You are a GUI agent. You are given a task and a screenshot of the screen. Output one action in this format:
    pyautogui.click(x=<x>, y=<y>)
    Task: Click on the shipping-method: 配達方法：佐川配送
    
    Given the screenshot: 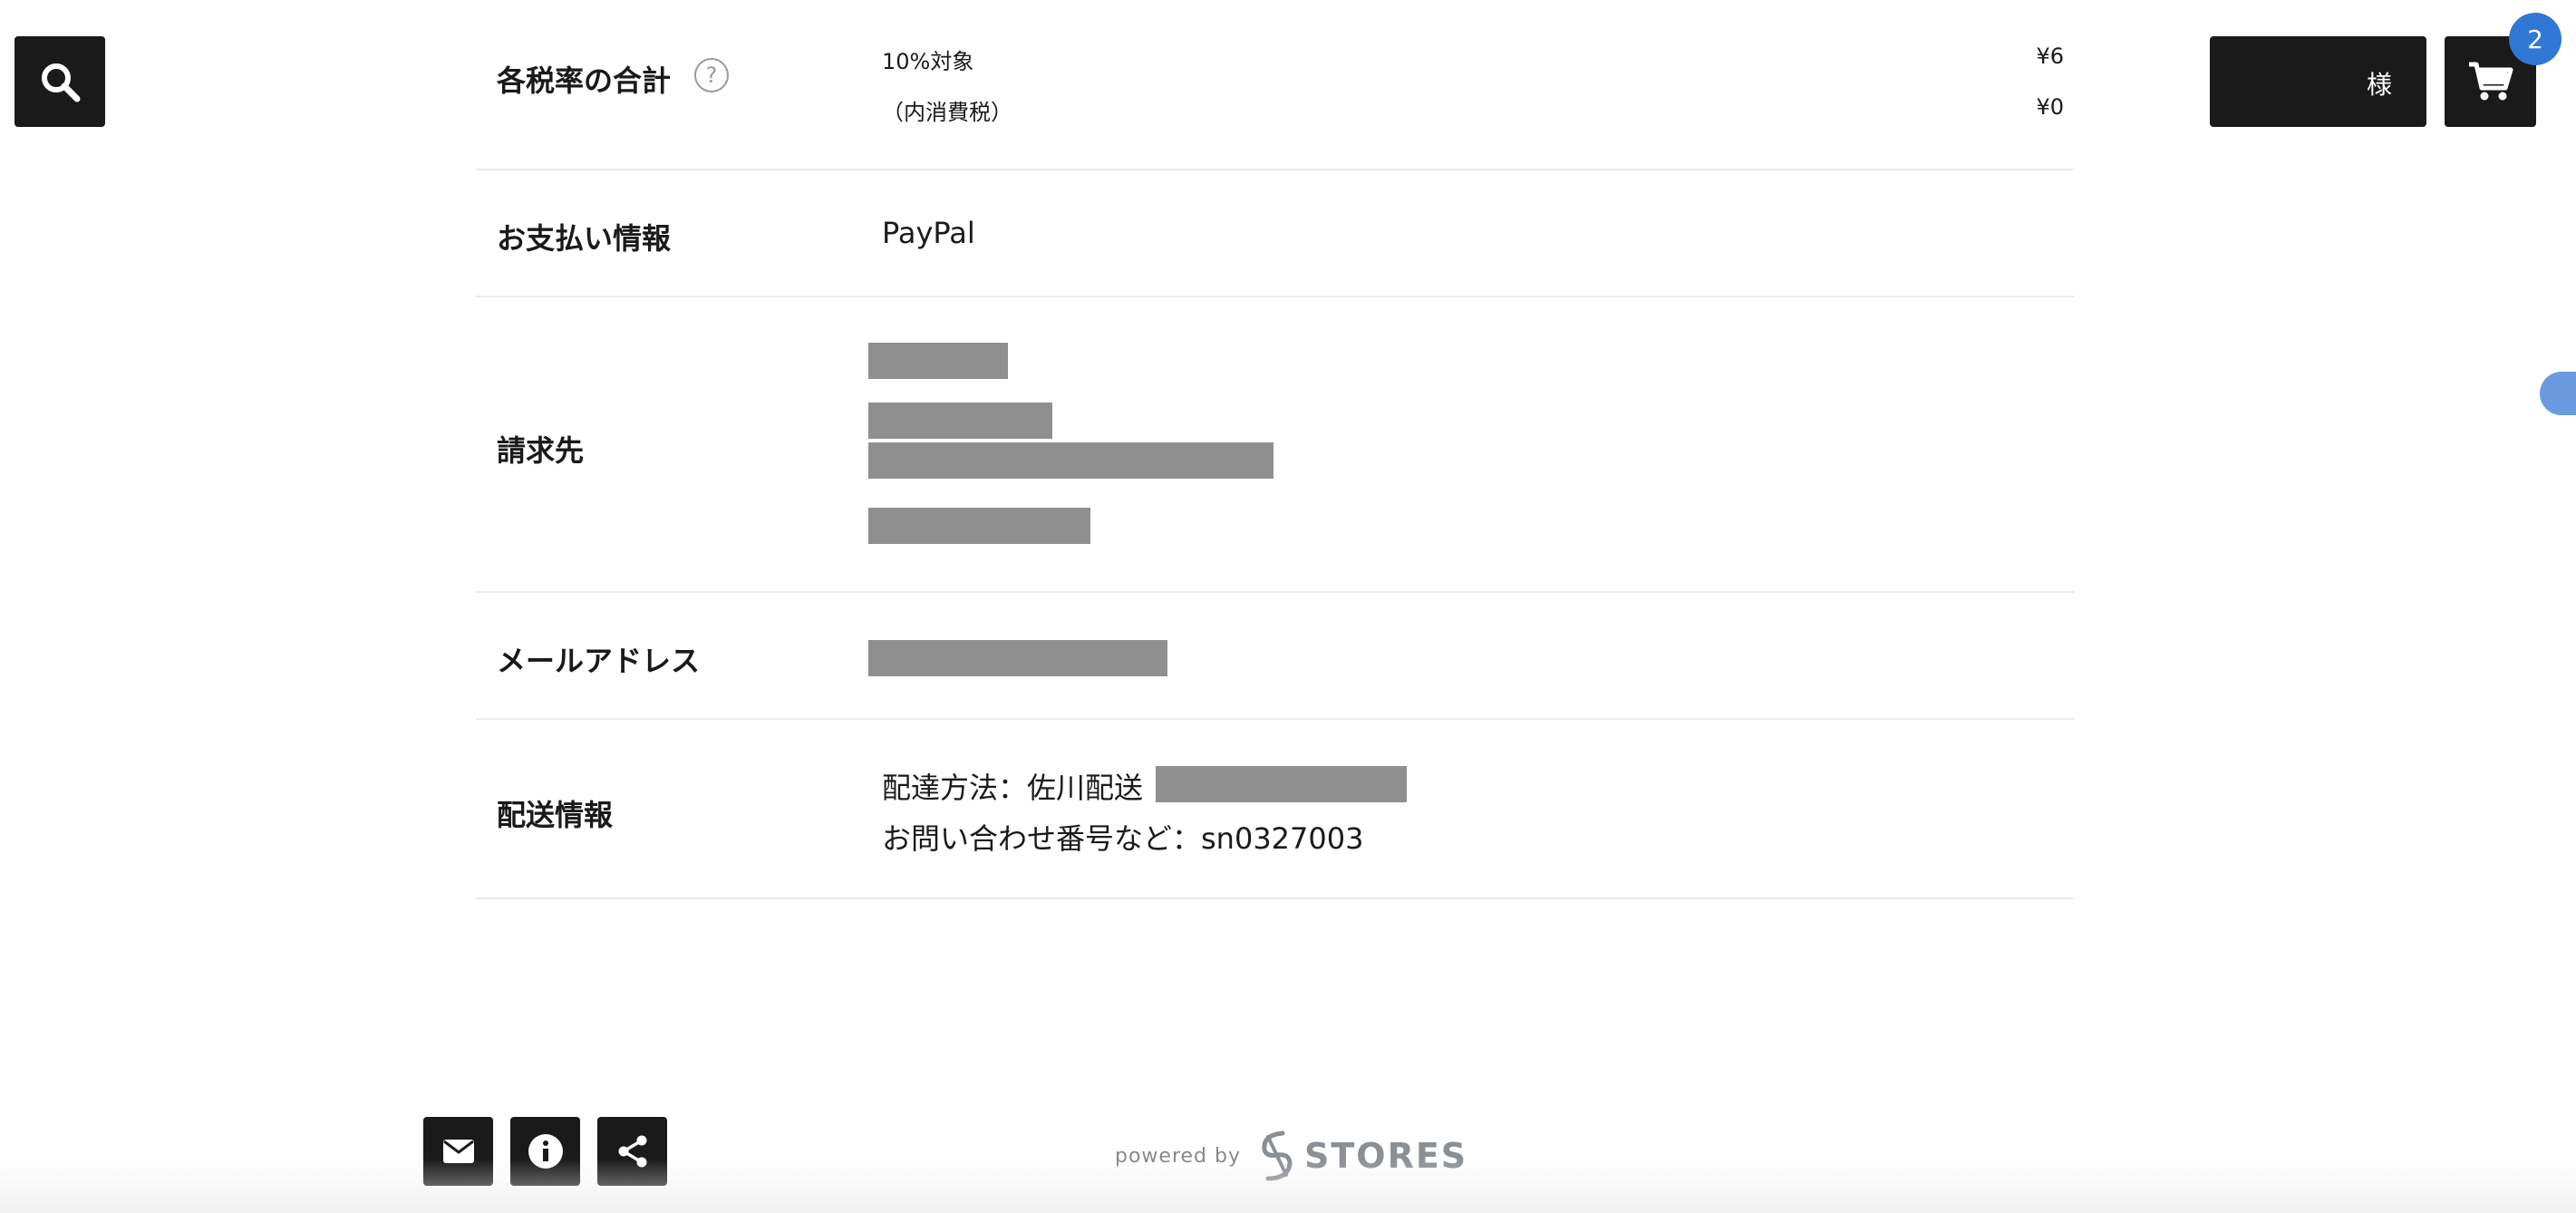 What is the action you would take?
    pyautogui.click(x=1013, y=788)
    